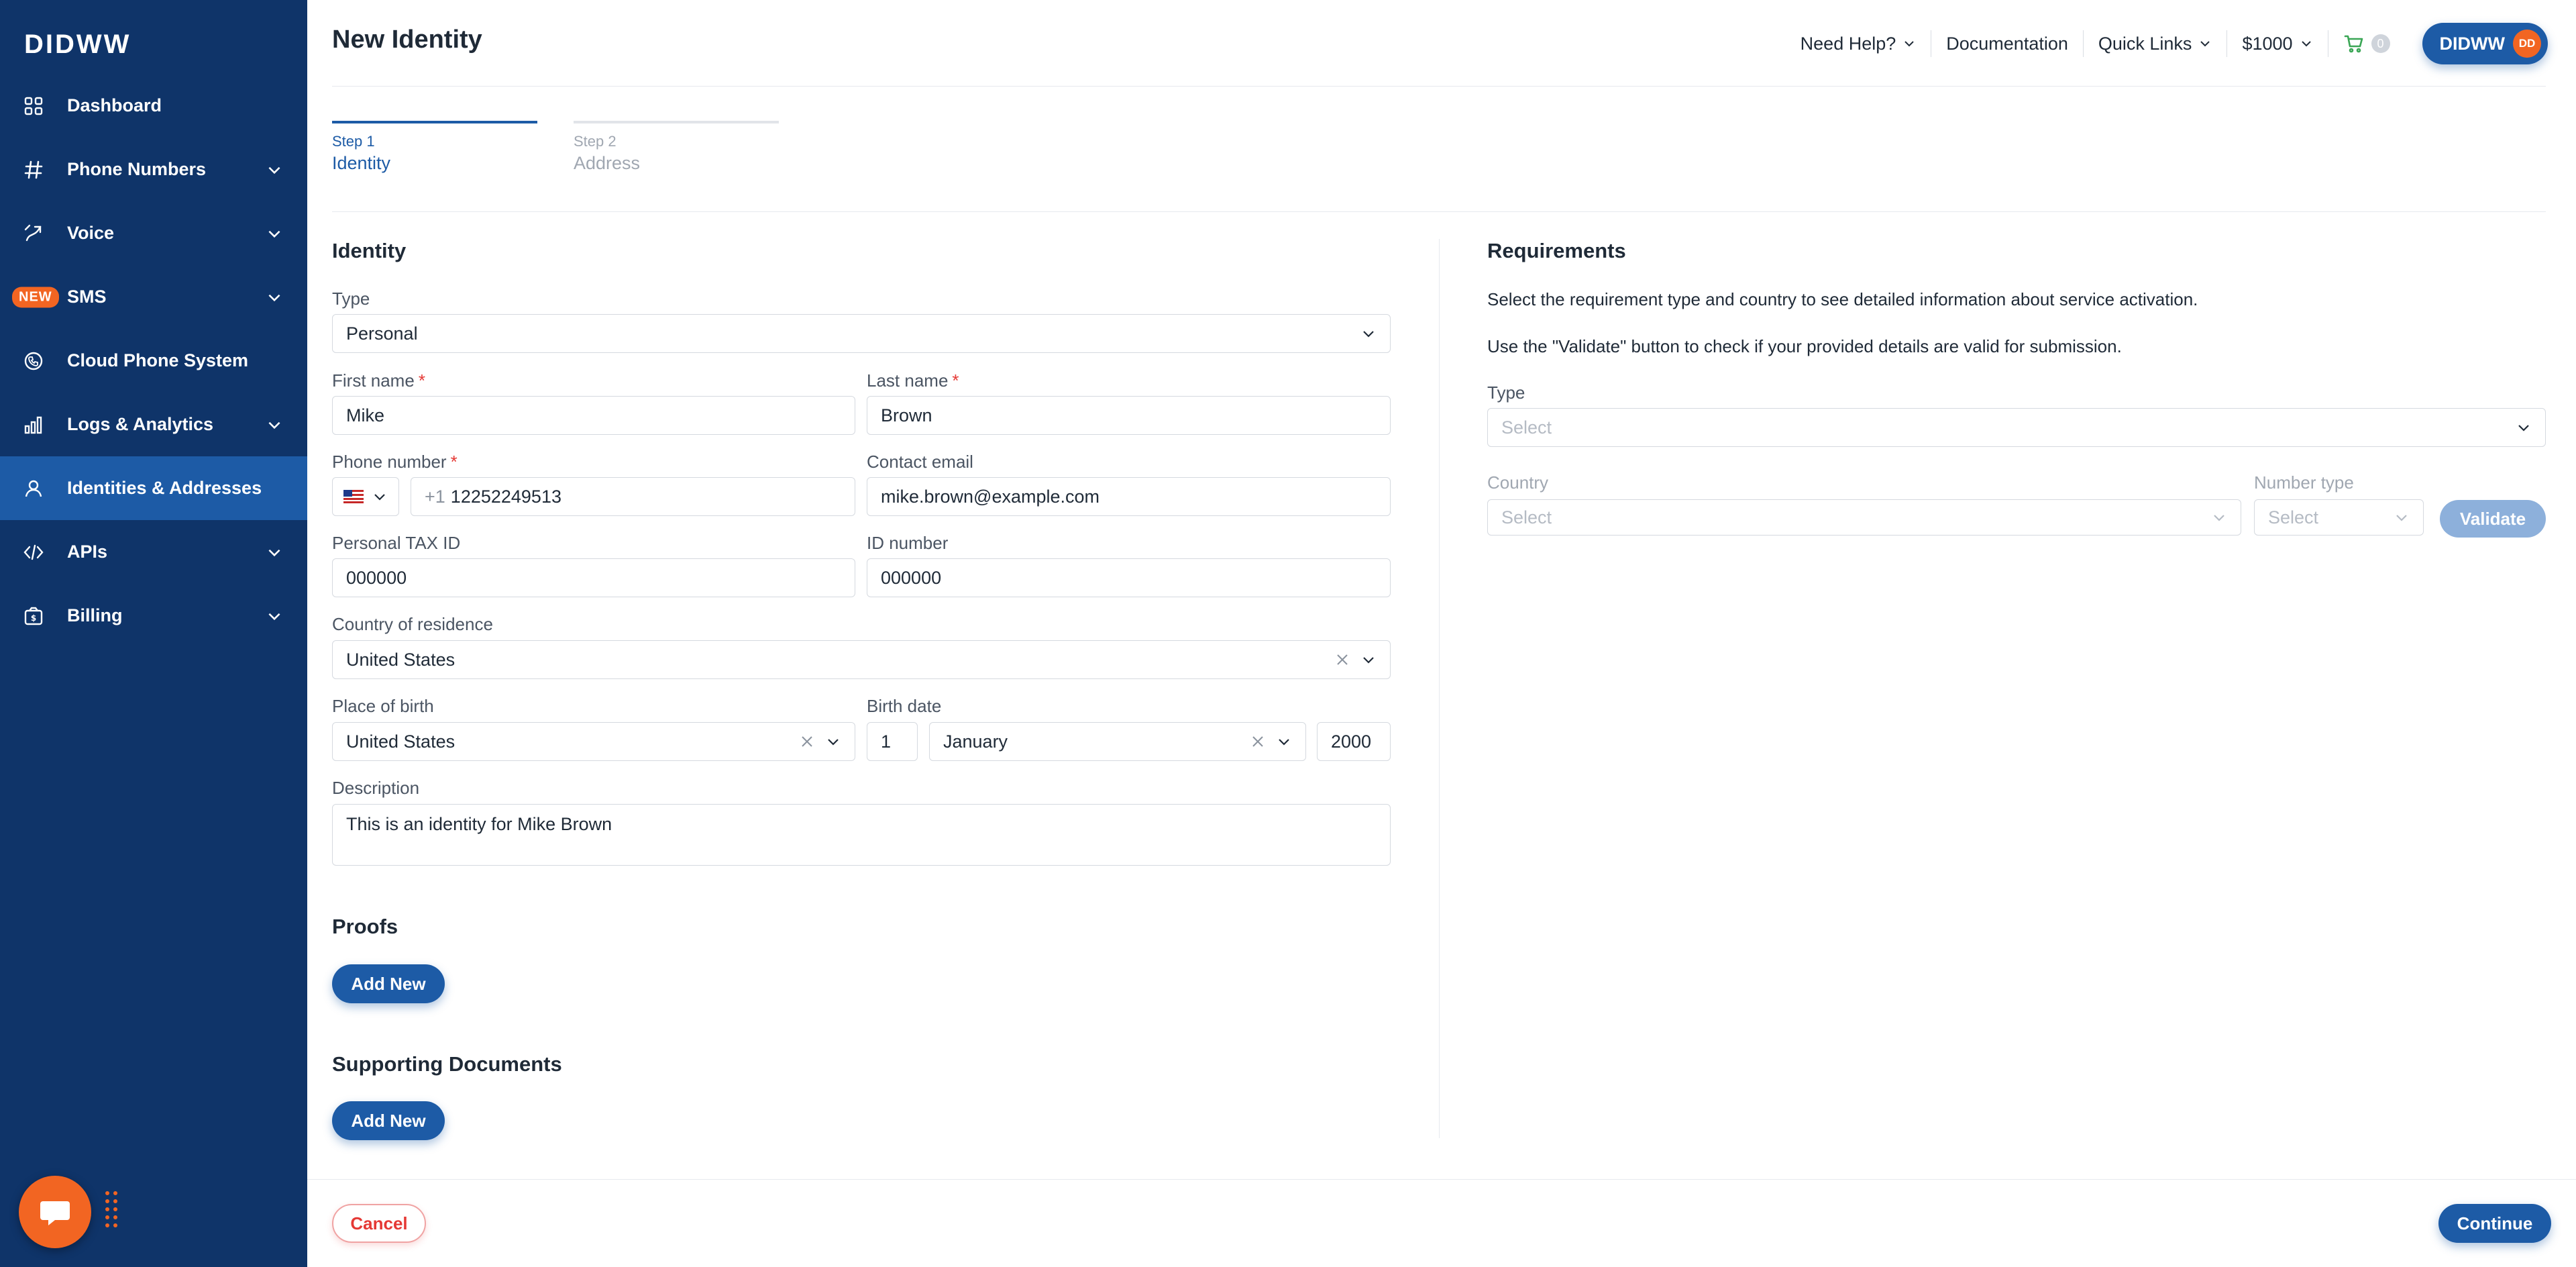 The image size is (2576, 1267). Describe the element at coordinates (353, 496) in the screenshot. I see `us-flag-icon` at that location.